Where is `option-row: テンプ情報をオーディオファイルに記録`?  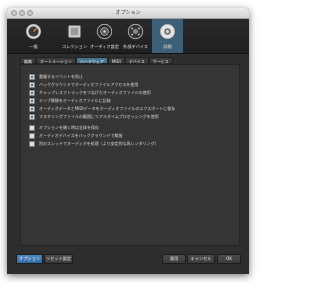 option-row: テンプ情報をオーディオファイルに記録 is located at coordinates (70, 101).